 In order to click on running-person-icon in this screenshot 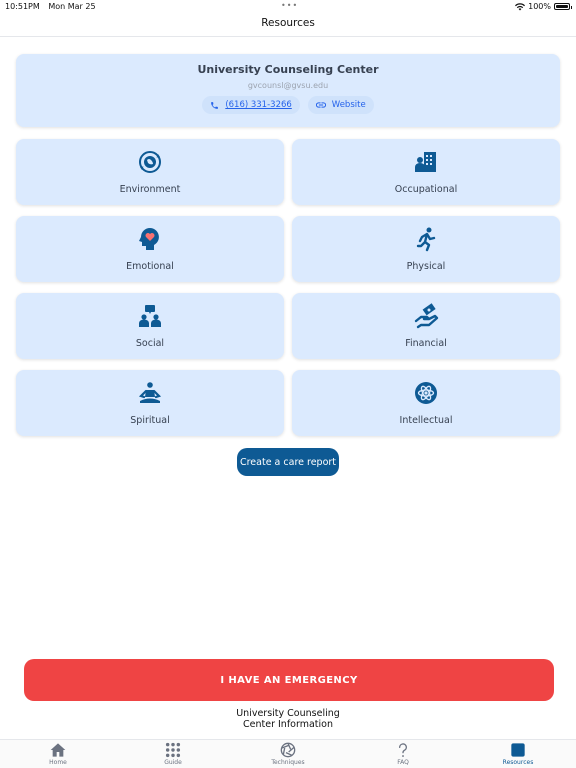, I will do `click(426, 239)`.